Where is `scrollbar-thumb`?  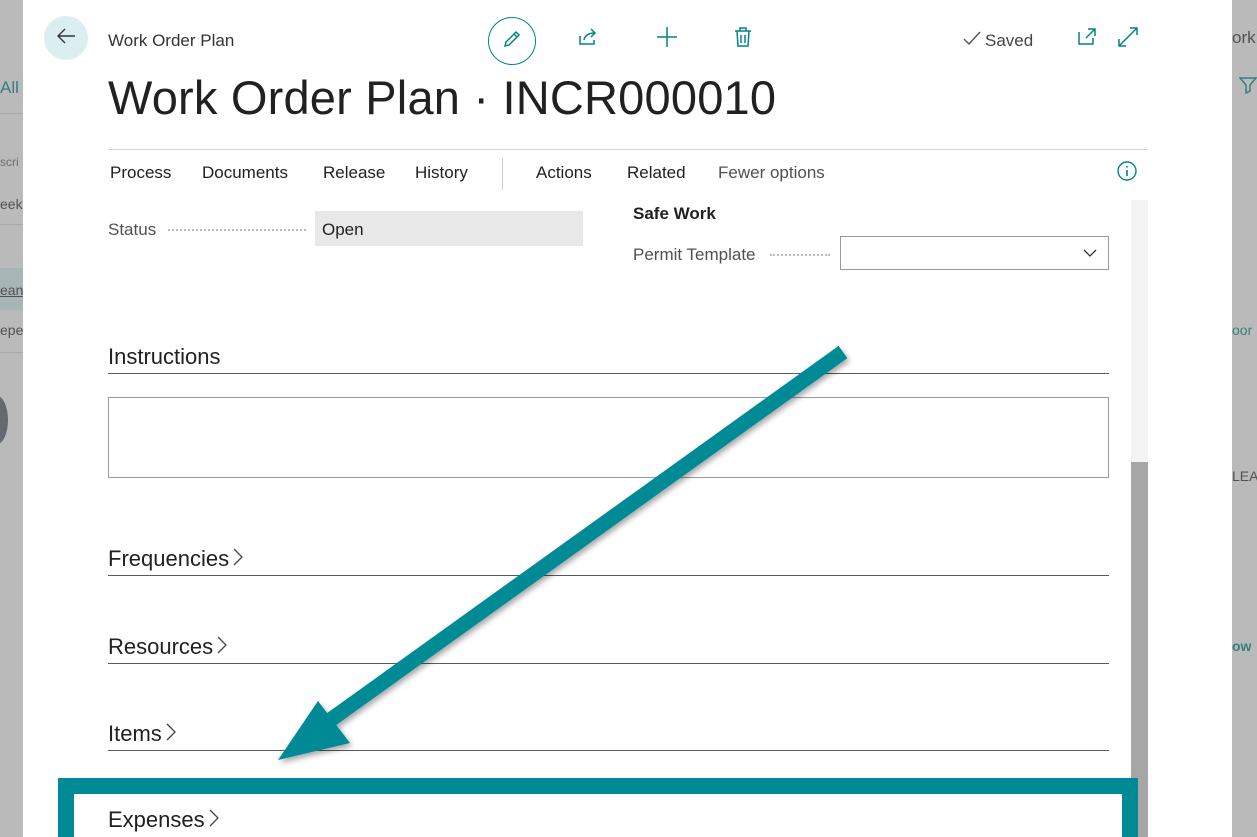 scrollbar-thumb is located at coordinates (1139, 649).